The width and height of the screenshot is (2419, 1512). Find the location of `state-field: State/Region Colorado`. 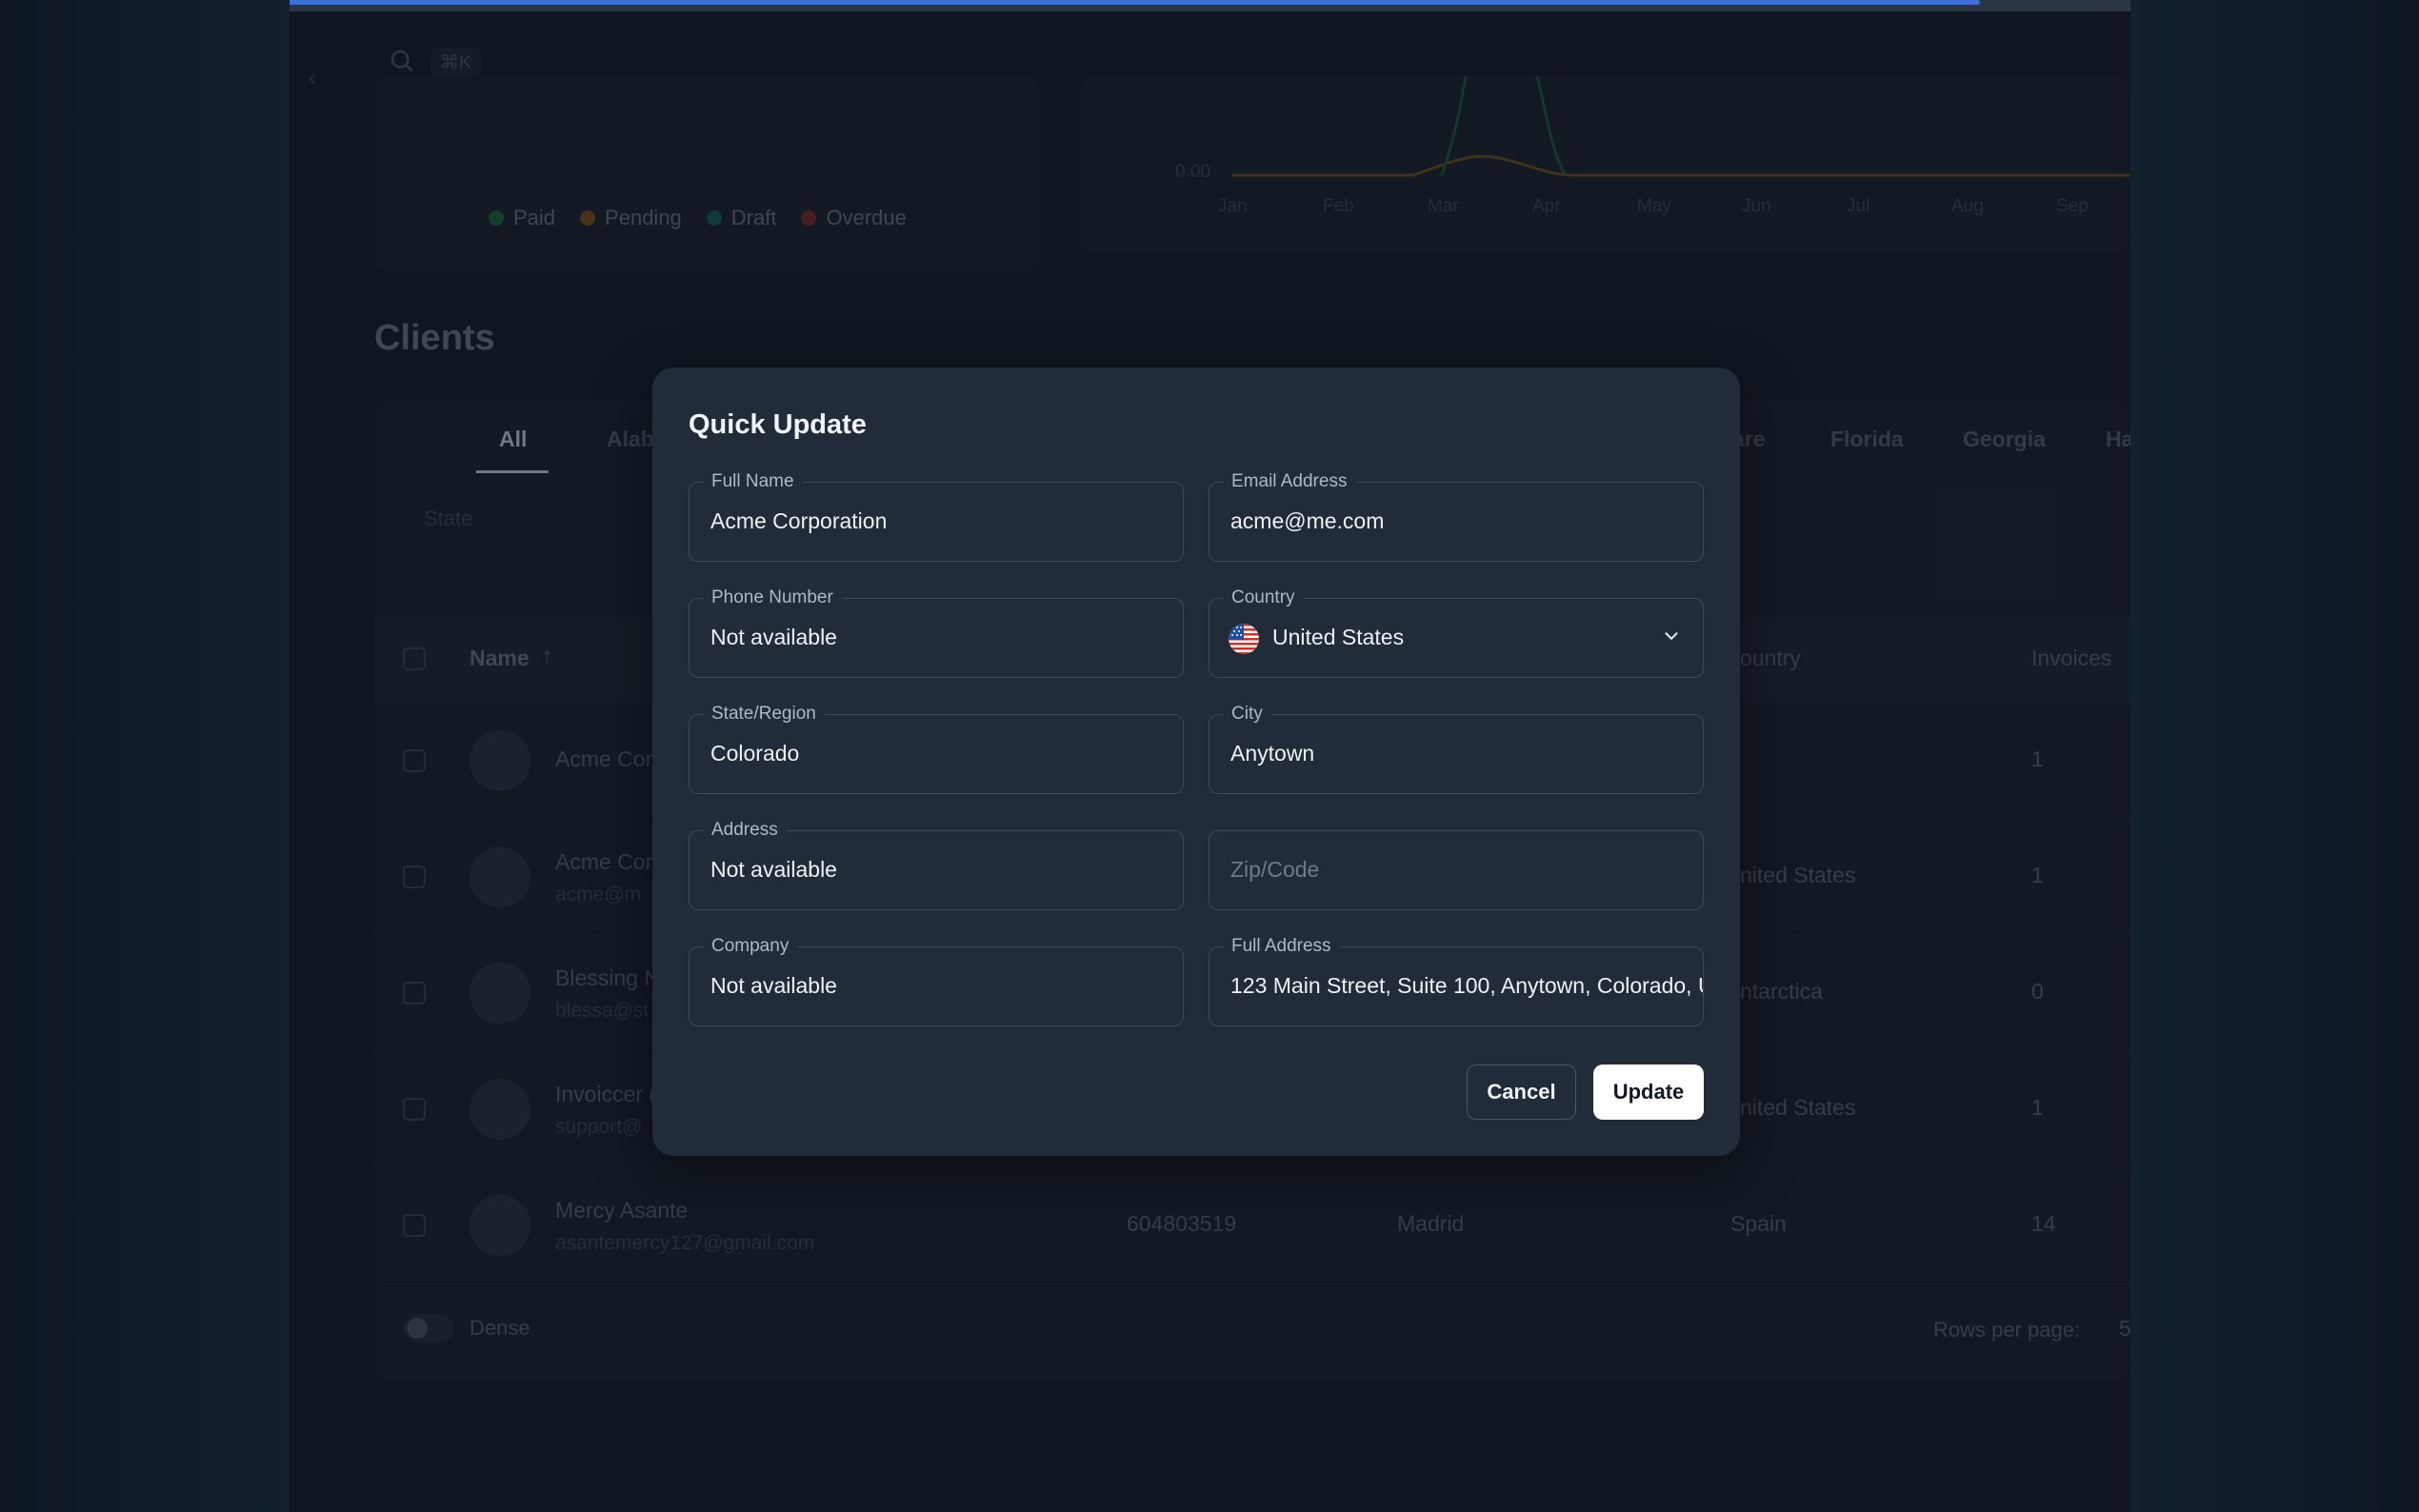

state-field: State/Region Colorado is located at coordinates (936, 749).